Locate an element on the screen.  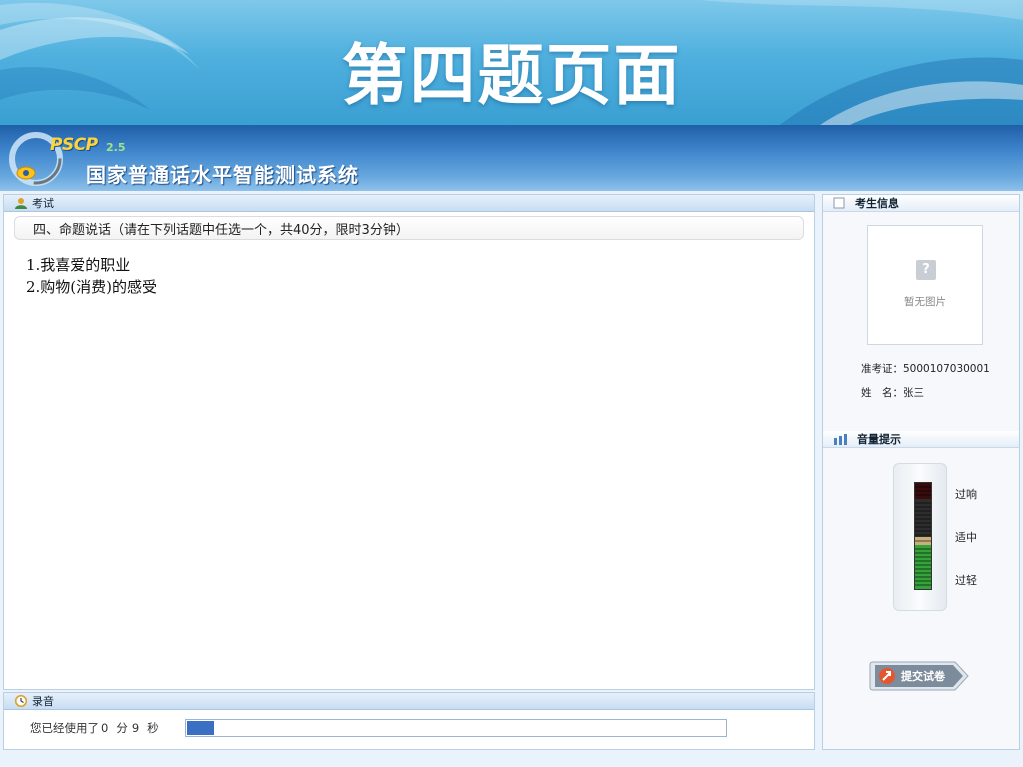
logo-text: PSCP is located at coordinates (74, 145).